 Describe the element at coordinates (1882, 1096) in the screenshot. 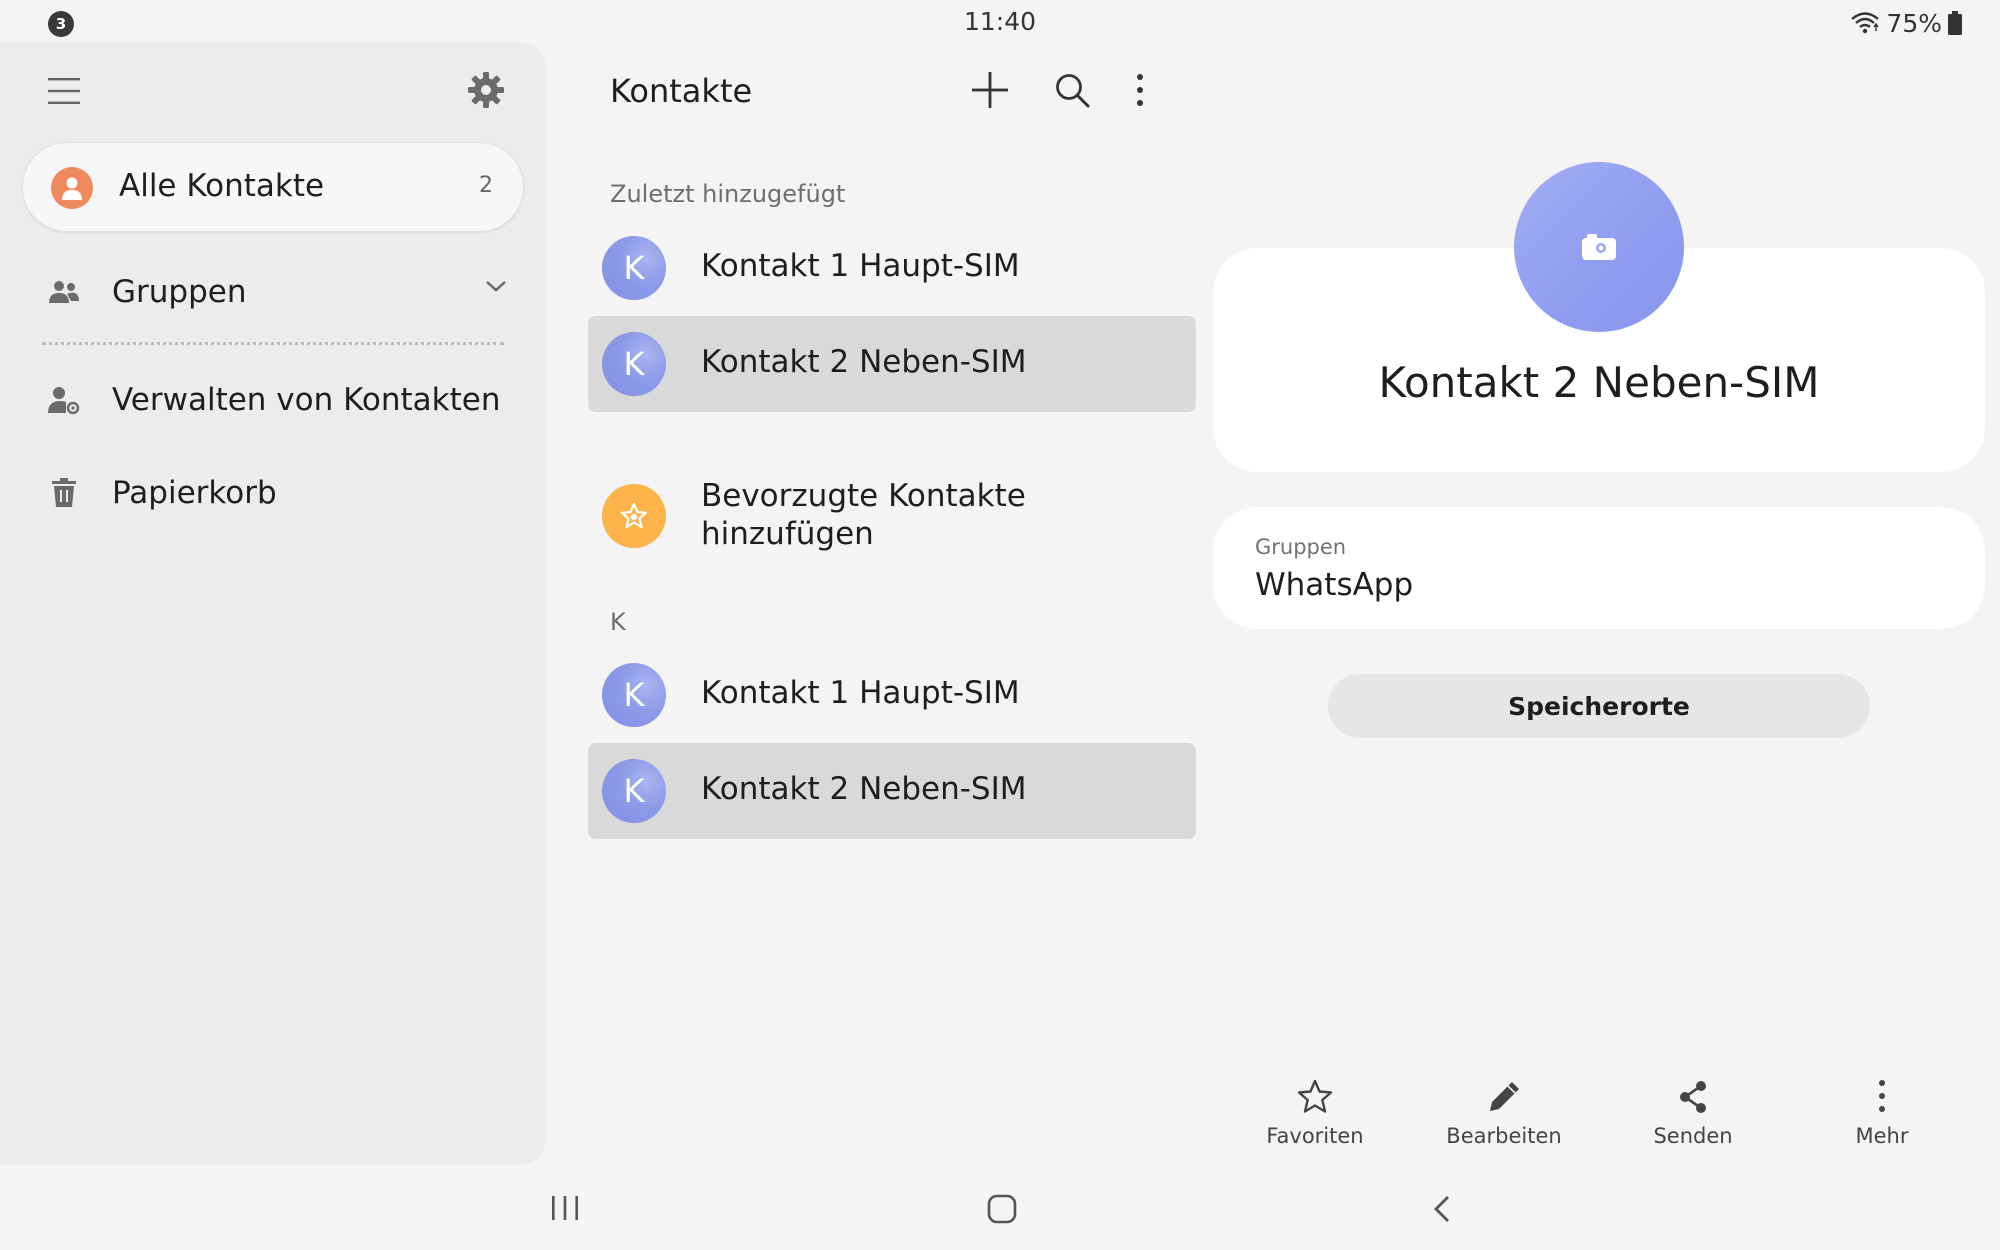

I see `more-vert-icon` at that location.